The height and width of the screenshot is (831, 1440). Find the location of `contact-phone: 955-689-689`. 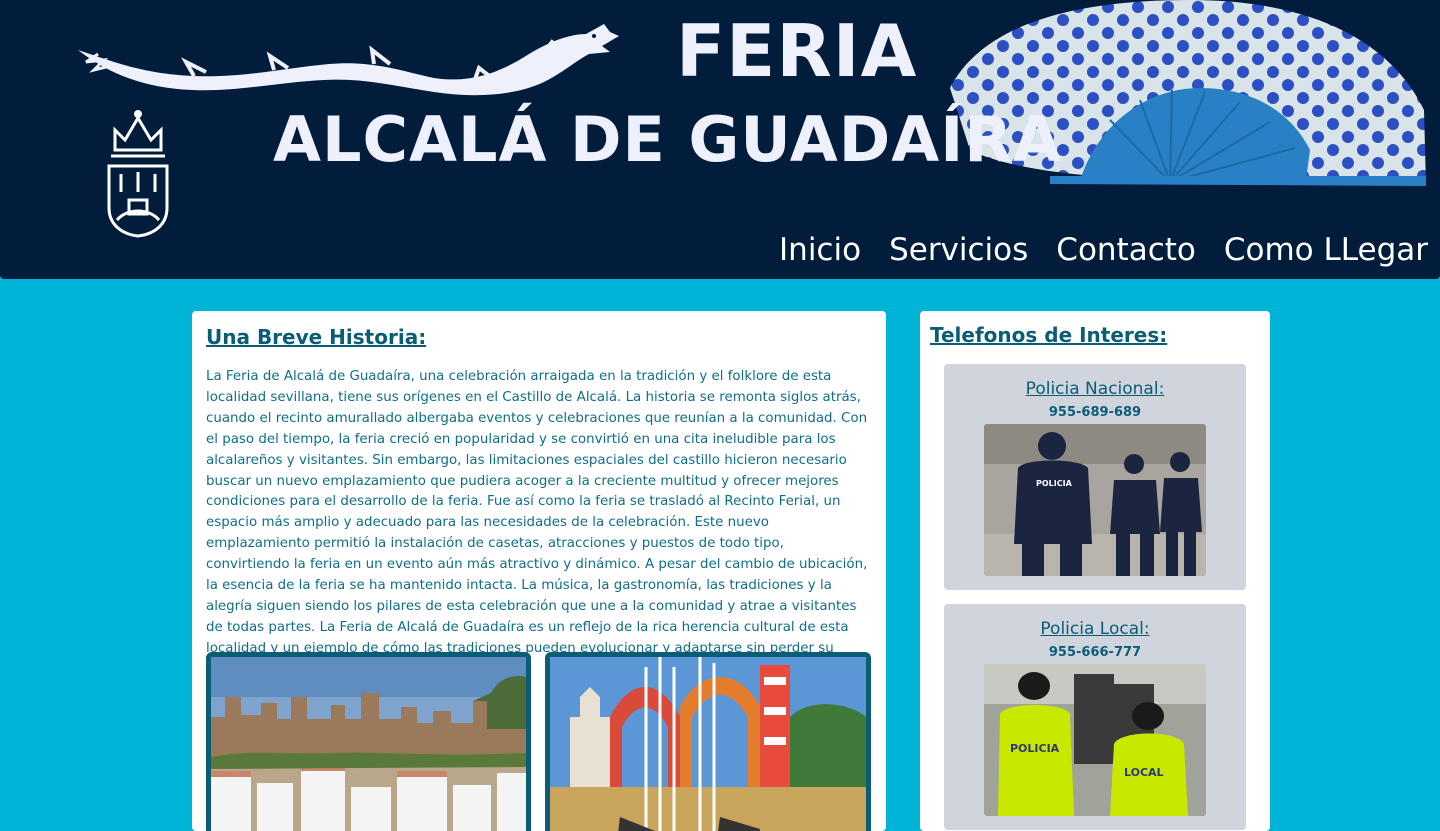

contact-phone: 955-689-689 is located at coordinates (1095, 412).